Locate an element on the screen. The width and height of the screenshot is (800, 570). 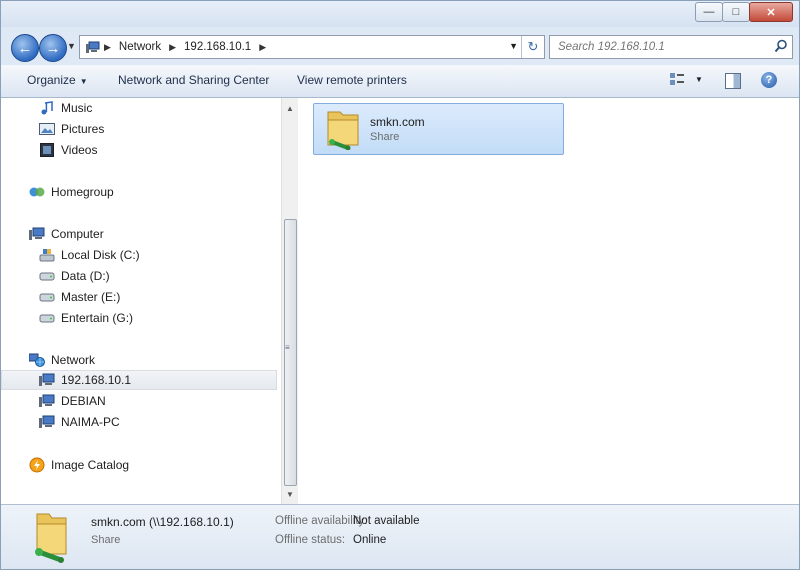
address-history-dropdown: ▼ is located at coordinates (513, 46).